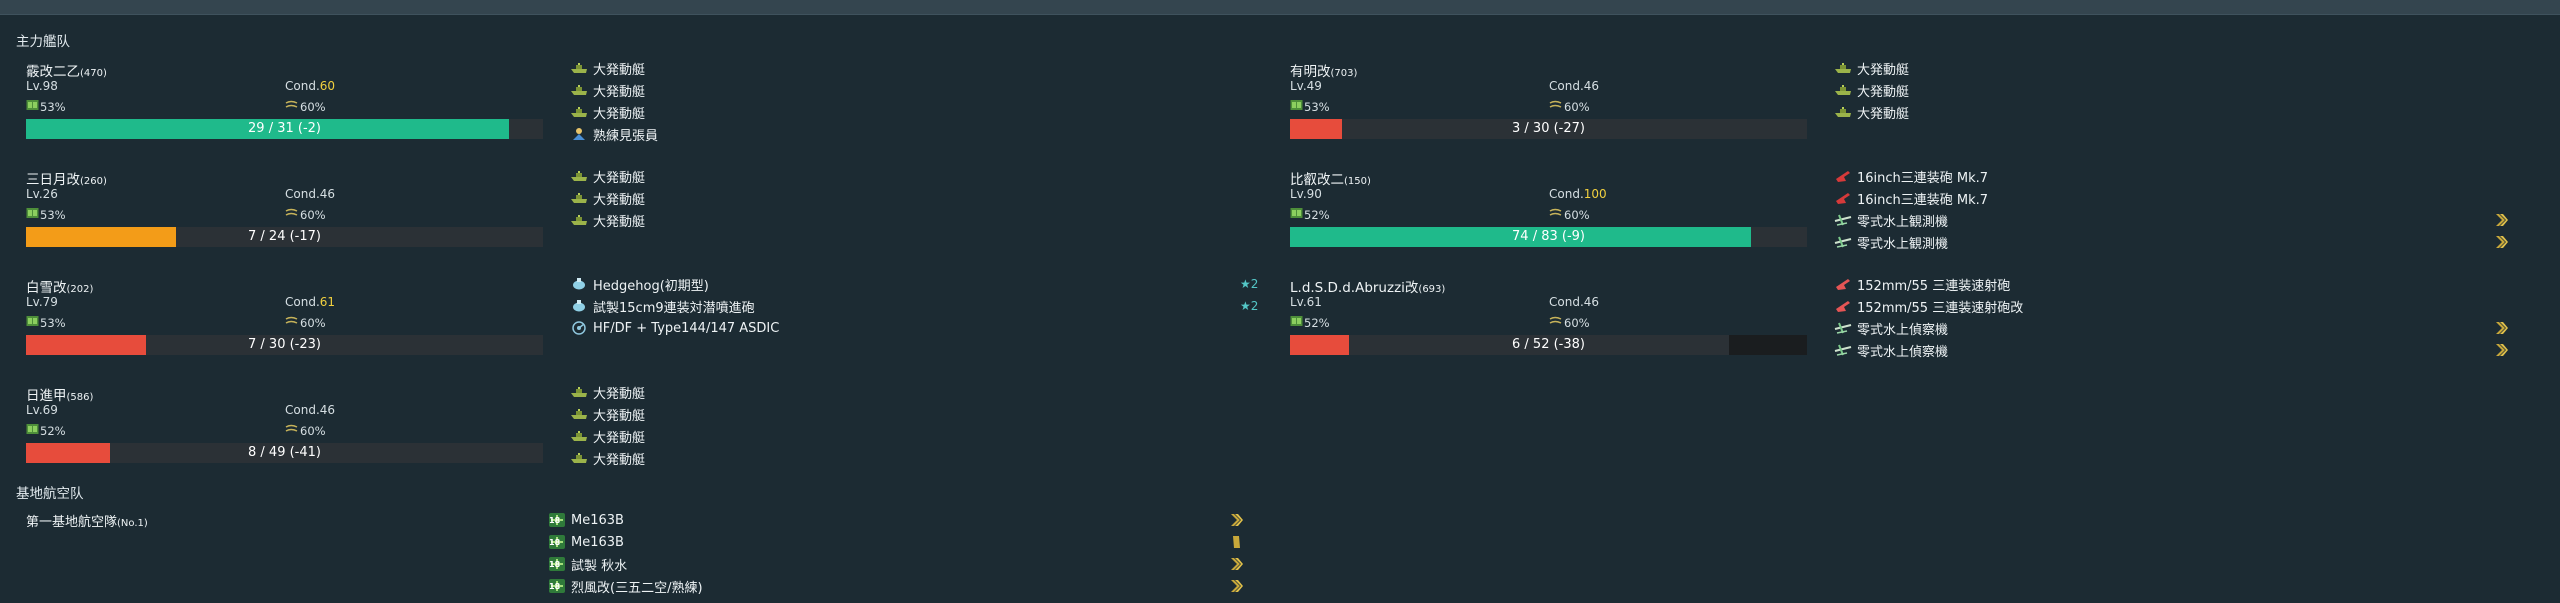 Image resolution: width=2560 pixels, height=603 pixels. Describe the element at coordinates (284, 344) in the screenshot. I see `hp-text: 7 / 30 (-23)` at that location.